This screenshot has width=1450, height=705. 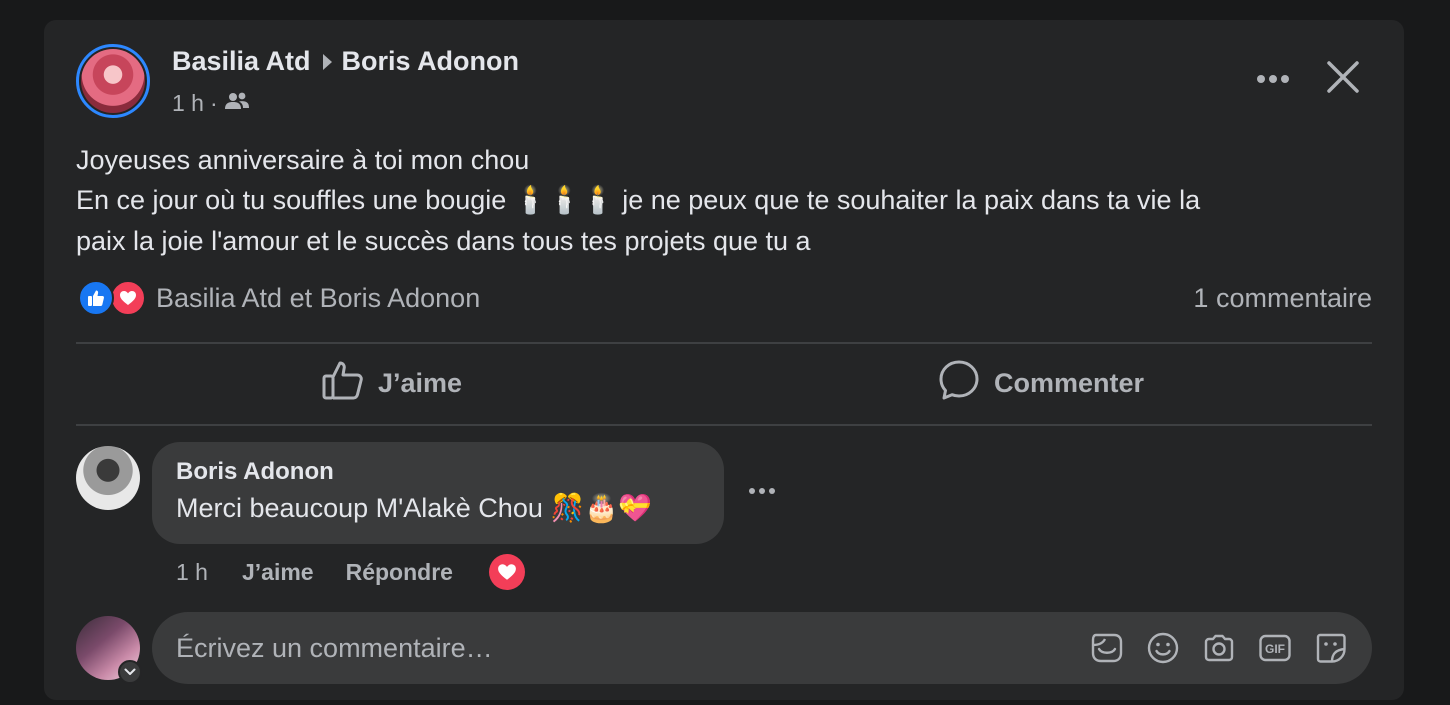 I want to click on post-meta: 1 h ·, so click(x=211, y=103).